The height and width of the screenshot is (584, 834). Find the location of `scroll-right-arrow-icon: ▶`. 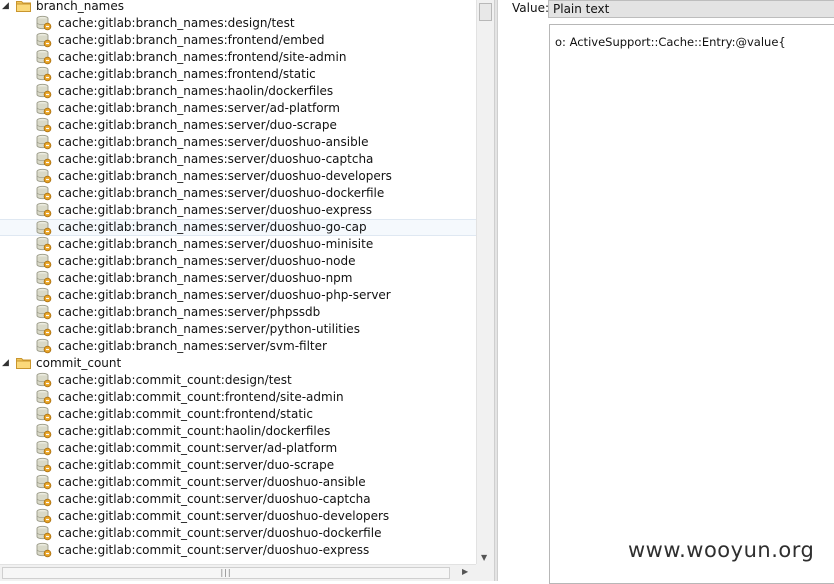

scroll-right-arrow-icon: ▶ is located at coordinates (465, 571).